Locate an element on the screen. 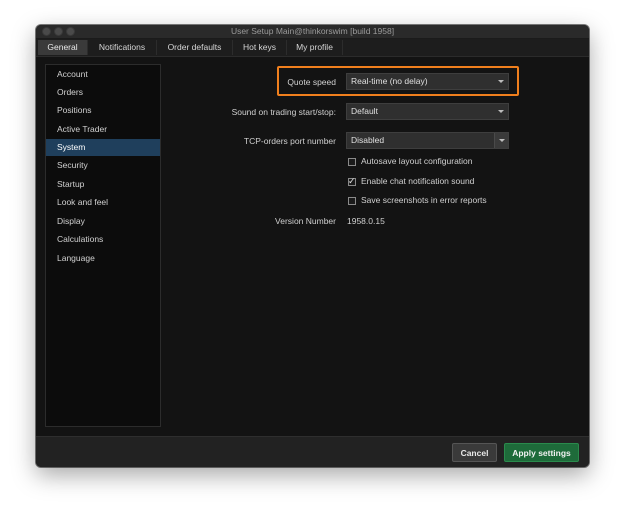 The height and width of the screenshot is (515, 625). chat-sound-label: Enable chat notification sound is located at coordinates (418, 181).